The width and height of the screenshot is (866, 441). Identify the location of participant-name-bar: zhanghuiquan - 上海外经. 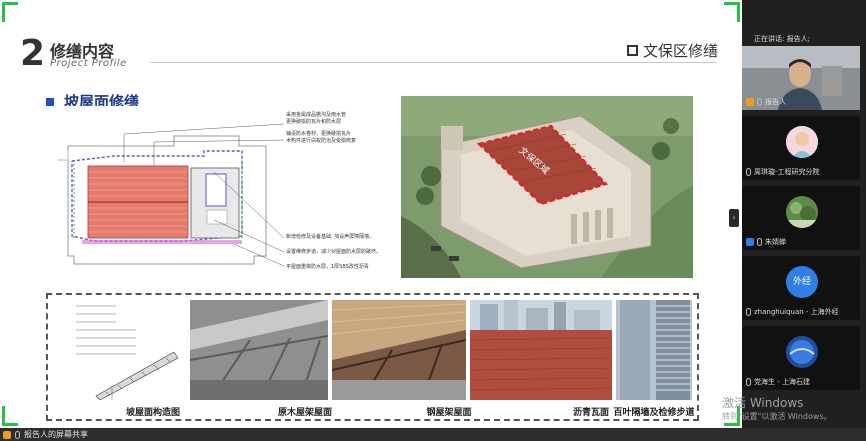
(792, 312).